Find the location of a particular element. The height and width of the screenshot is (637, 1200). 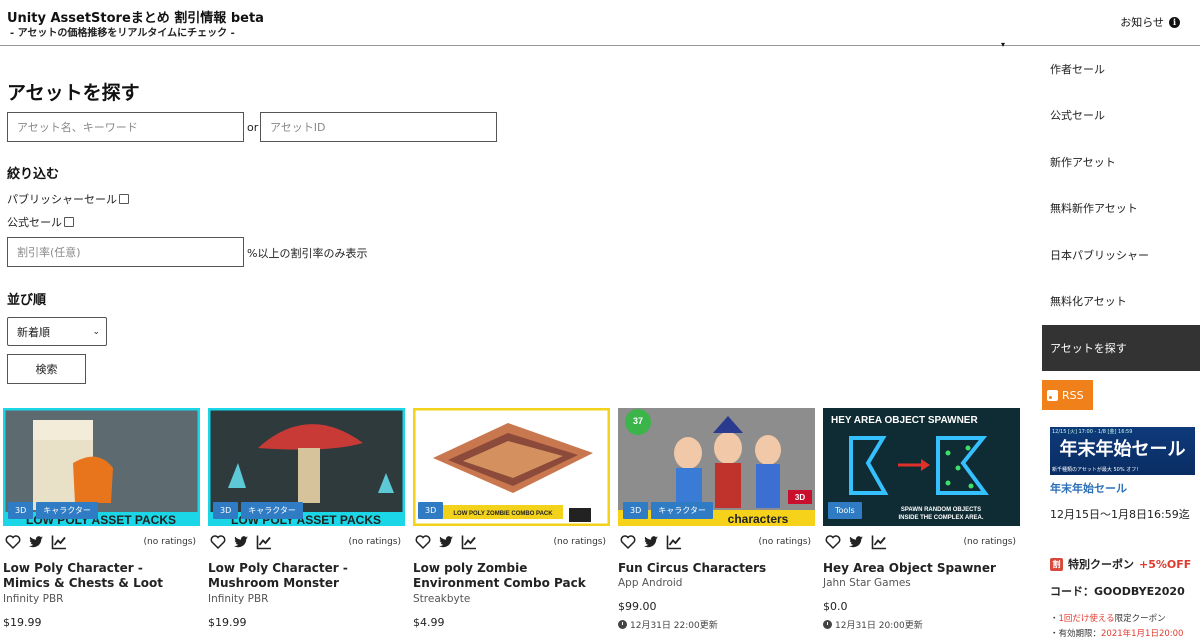

sort-selected-value: 新着順 is located at coordinates (33, 332).